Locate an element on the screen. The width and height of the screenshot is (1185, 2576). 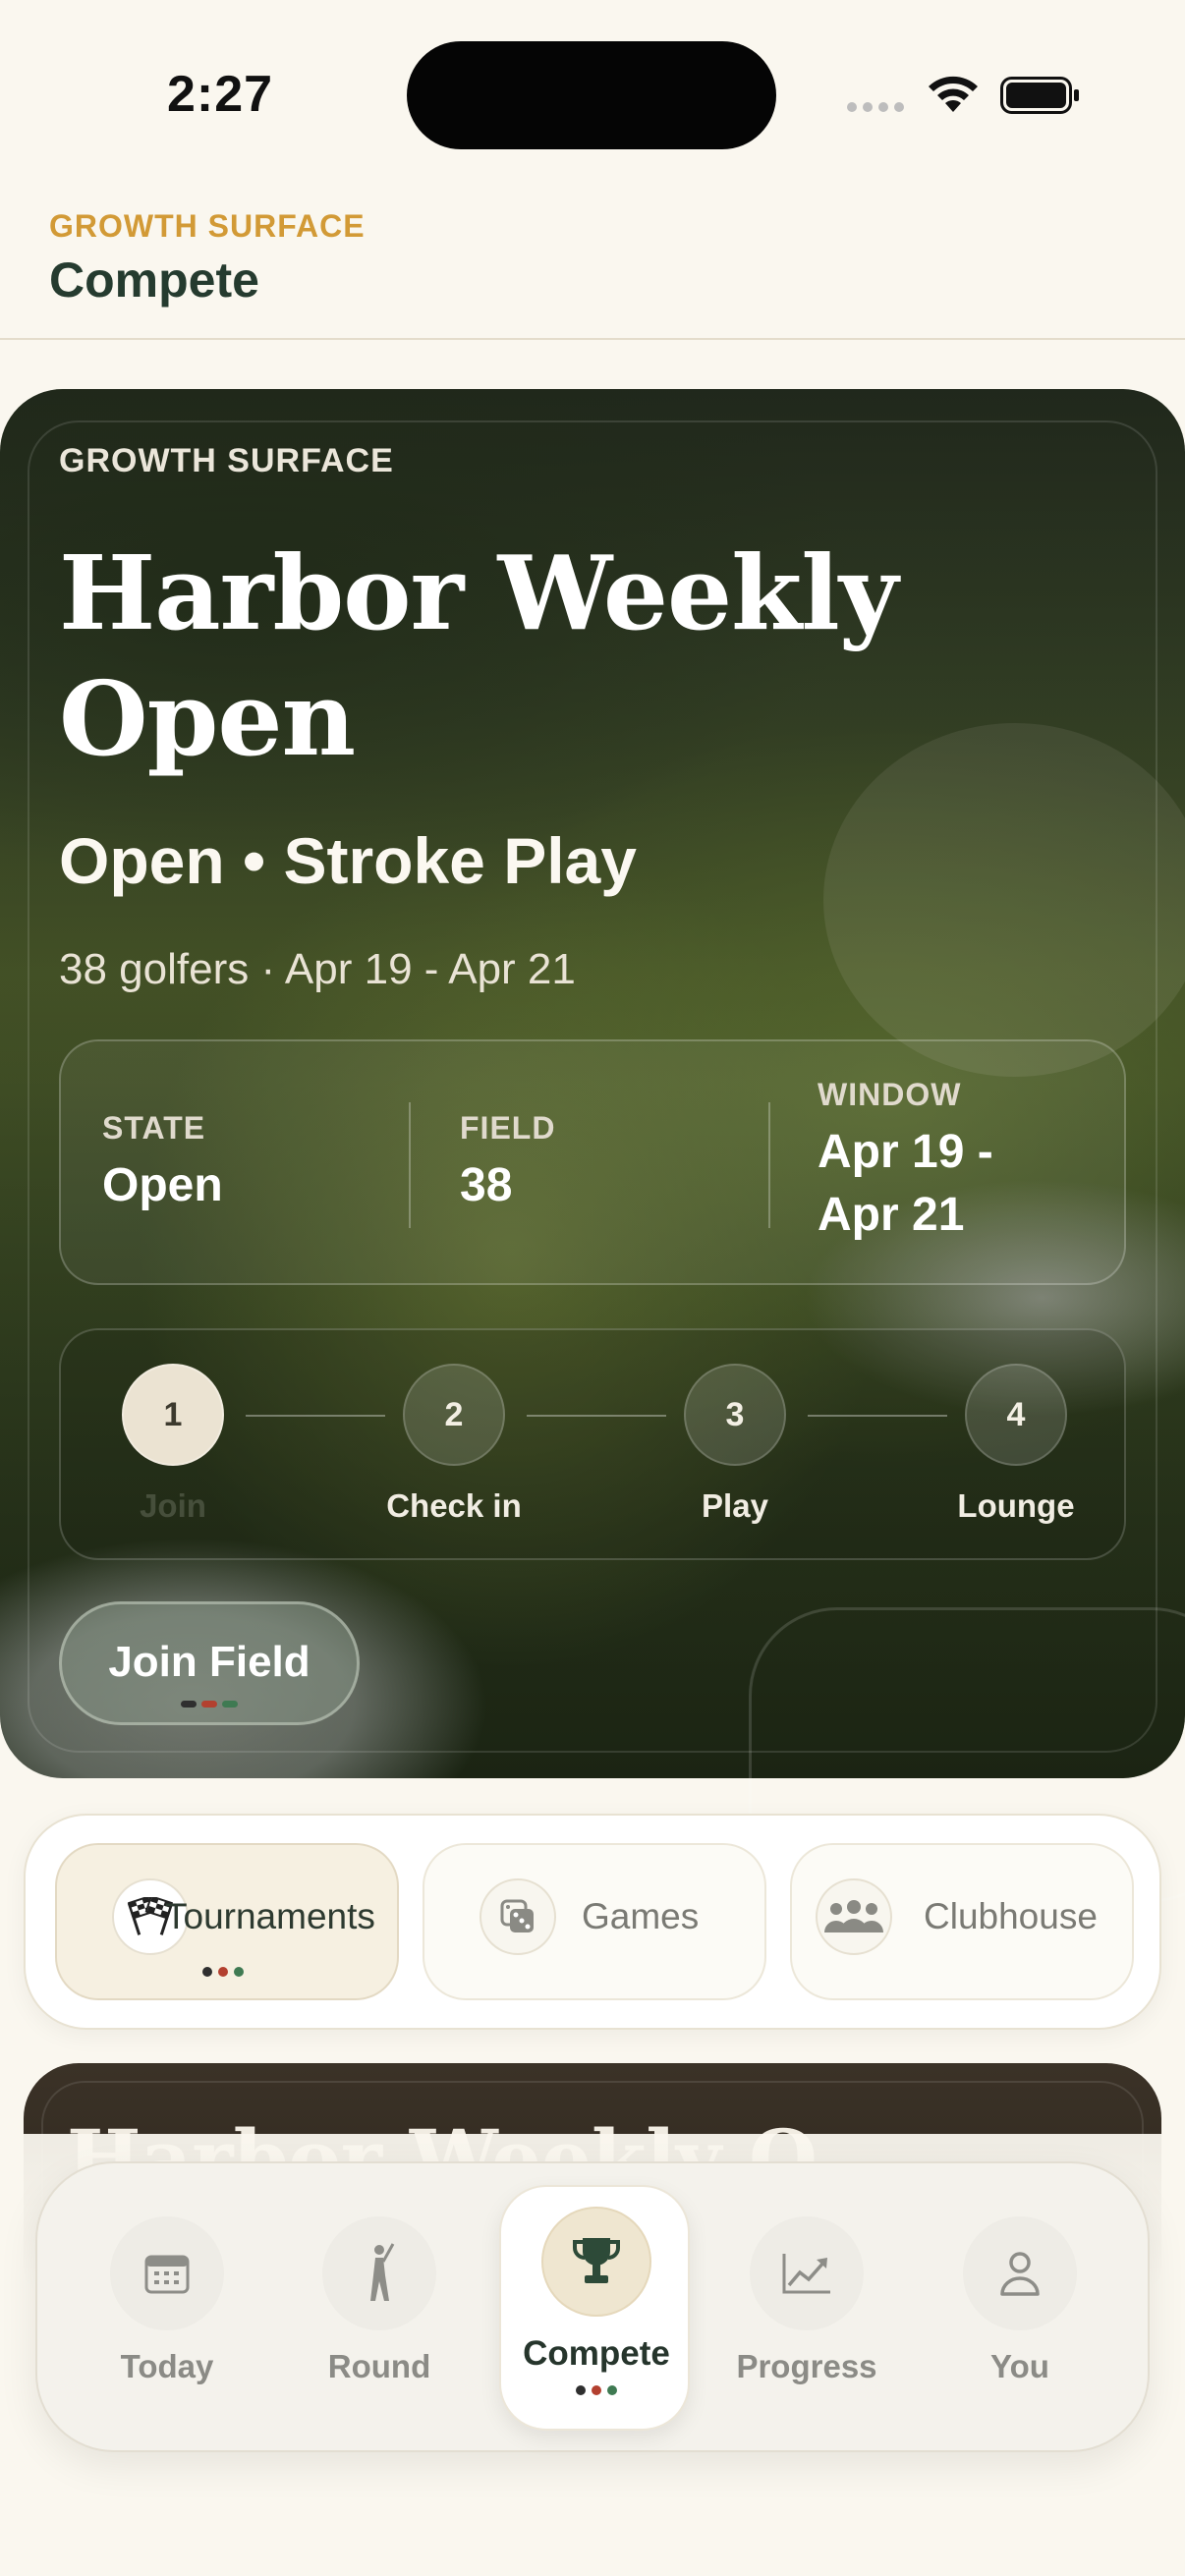
tab-label: Compete is located at coordinates (596, 2353).